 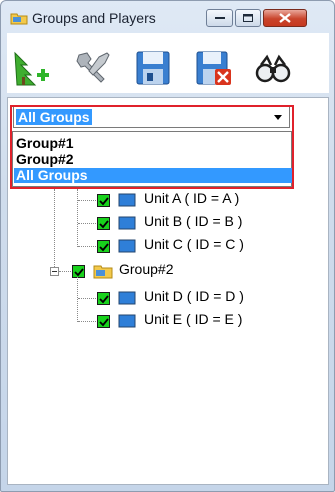 I want to click on minimize-icon, so click(x=219, y=18).